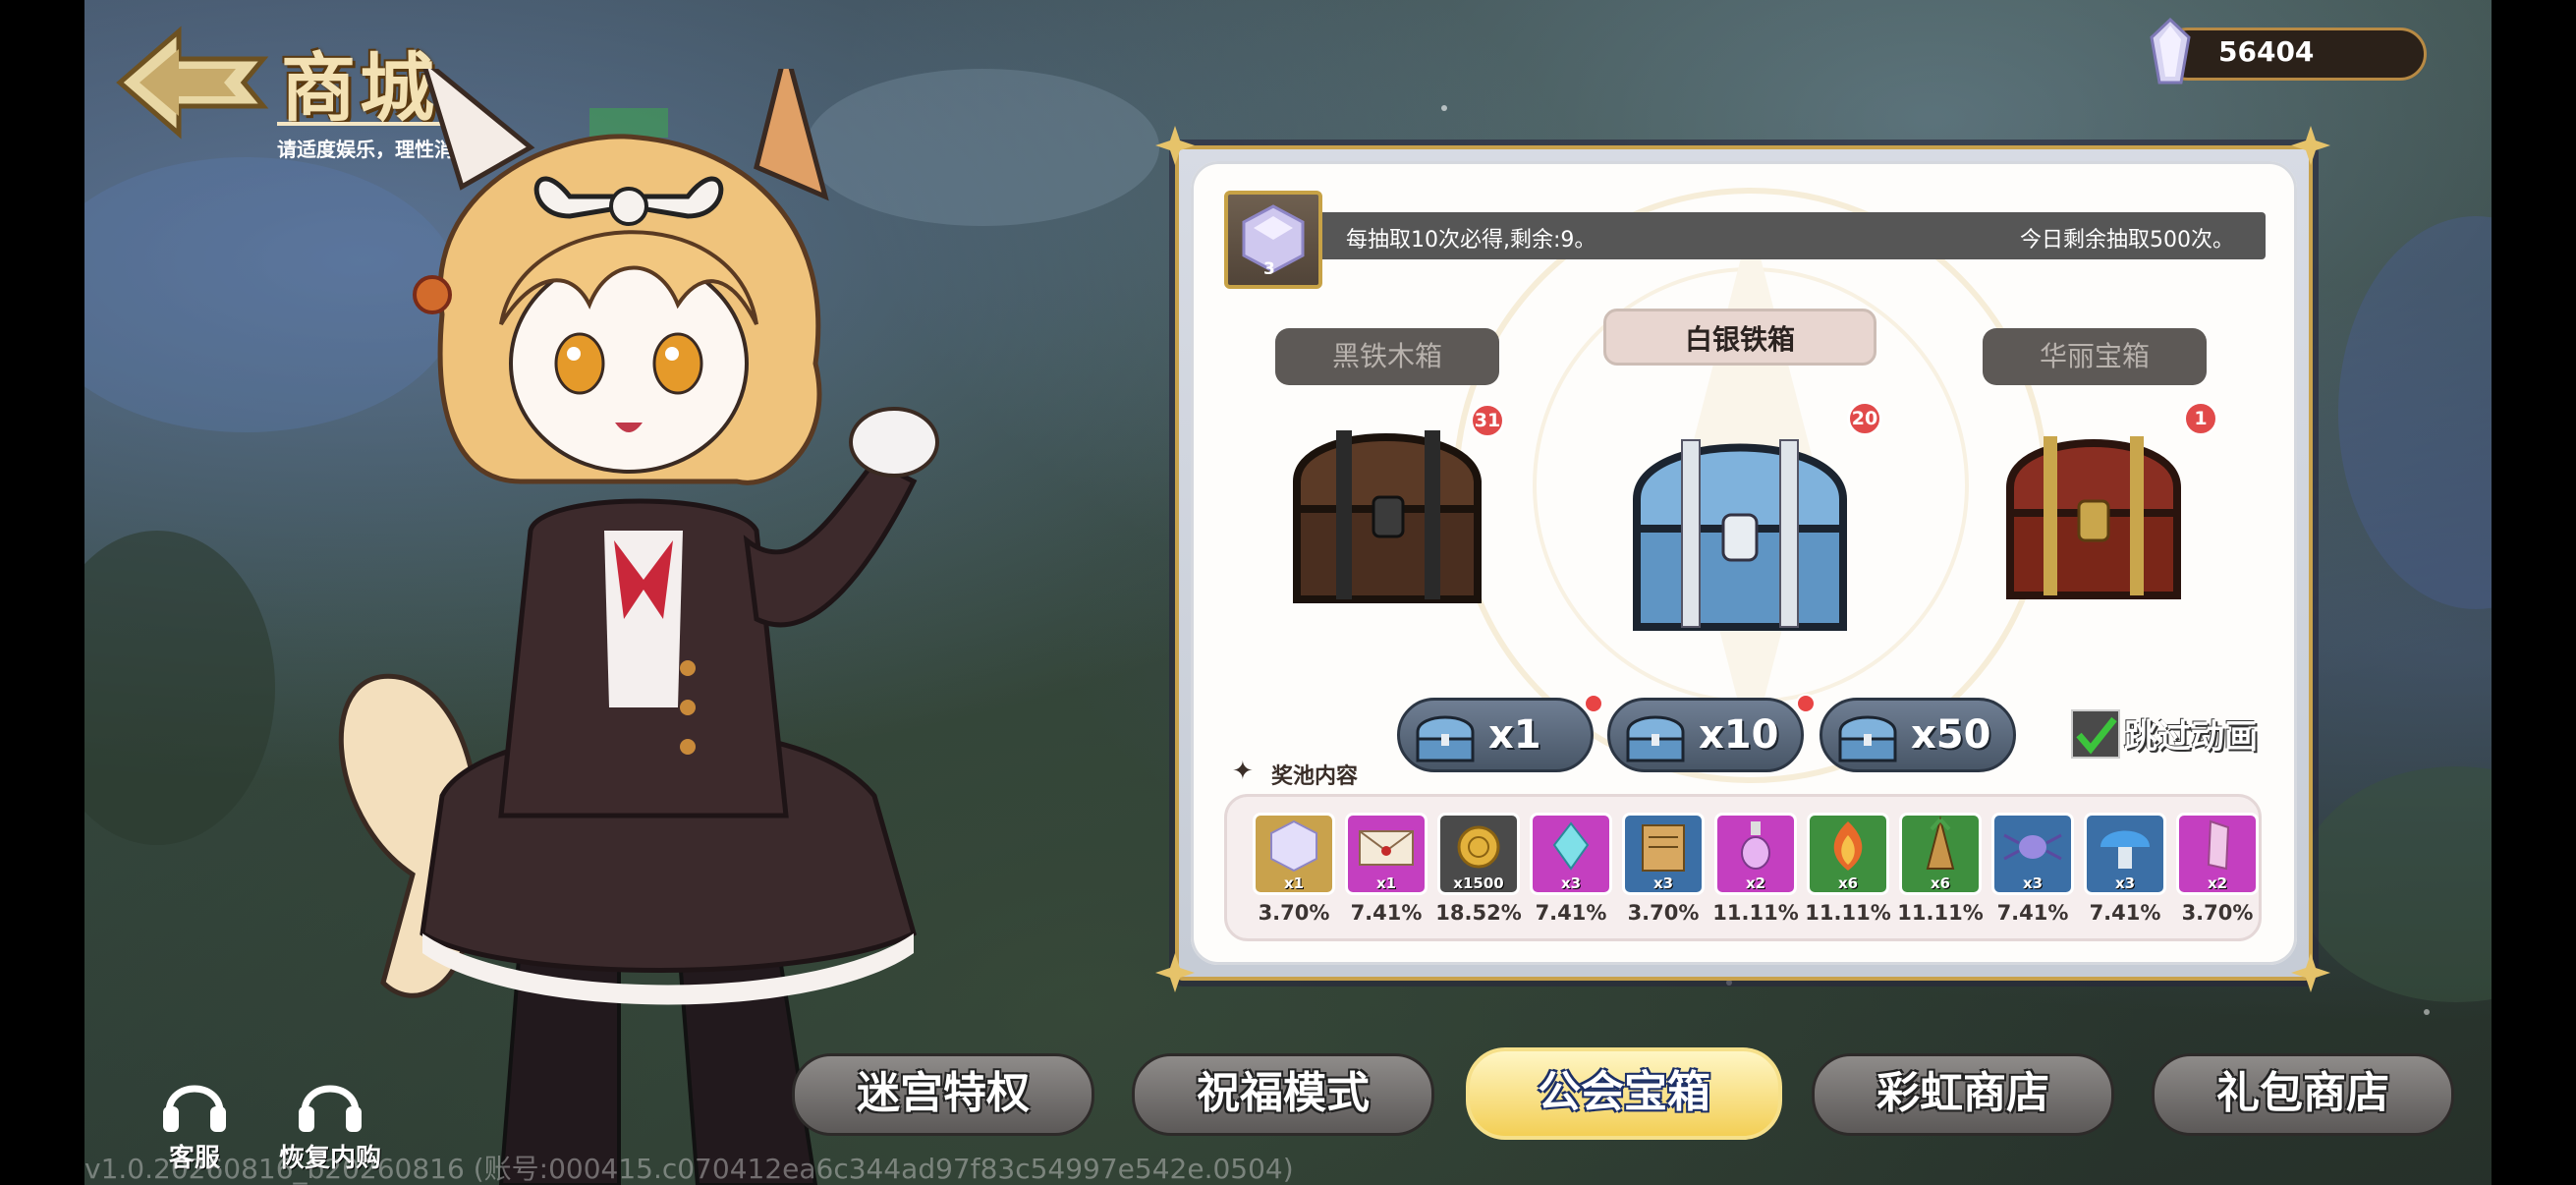  Describe the element at coordinates (1755, 846) in the screenshot. I see `potion-icon` at that location.